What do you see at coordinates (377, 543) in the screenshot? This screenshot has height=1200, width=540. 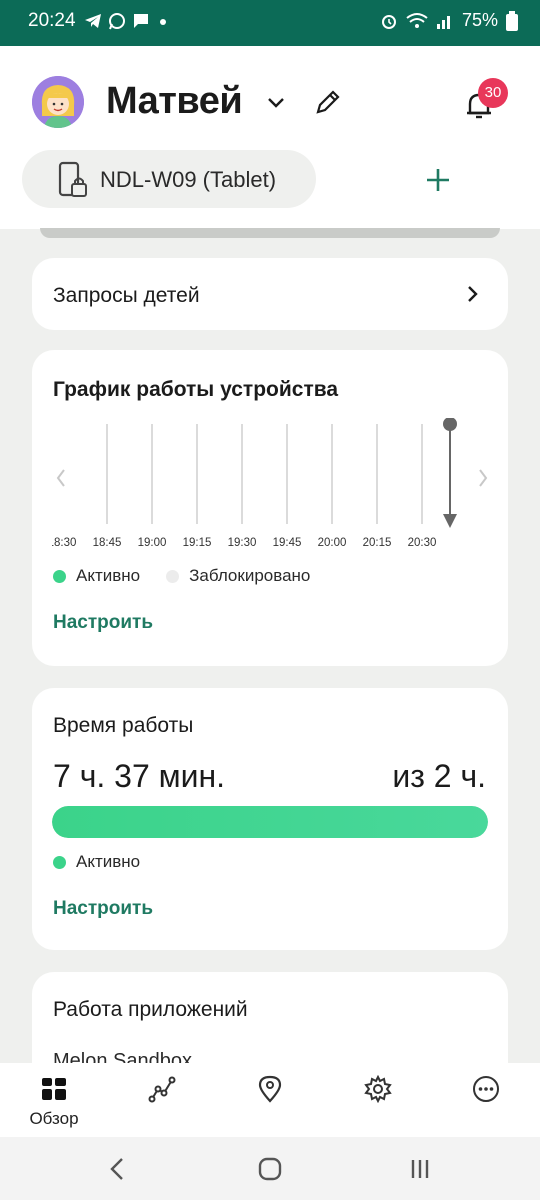 I see `timeline-tick-label: 20:15` at bounding box center [377, 543].